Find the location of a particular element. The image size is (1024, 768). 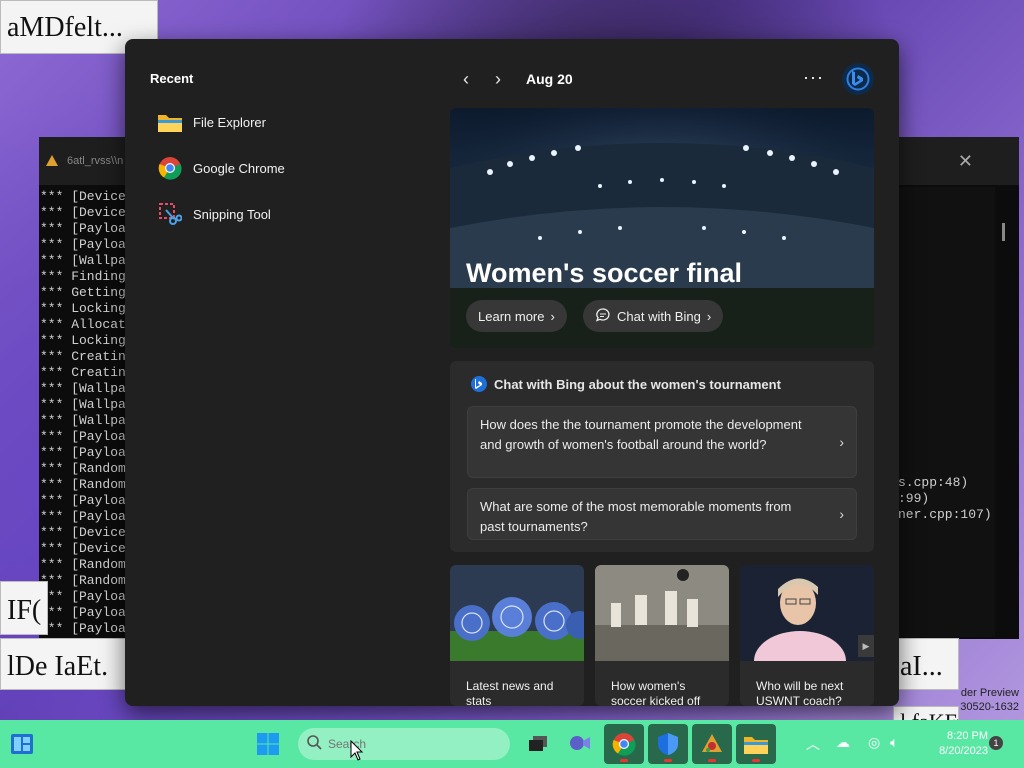

hero-title: Women's soccer final is located at coordinates (604, 273).